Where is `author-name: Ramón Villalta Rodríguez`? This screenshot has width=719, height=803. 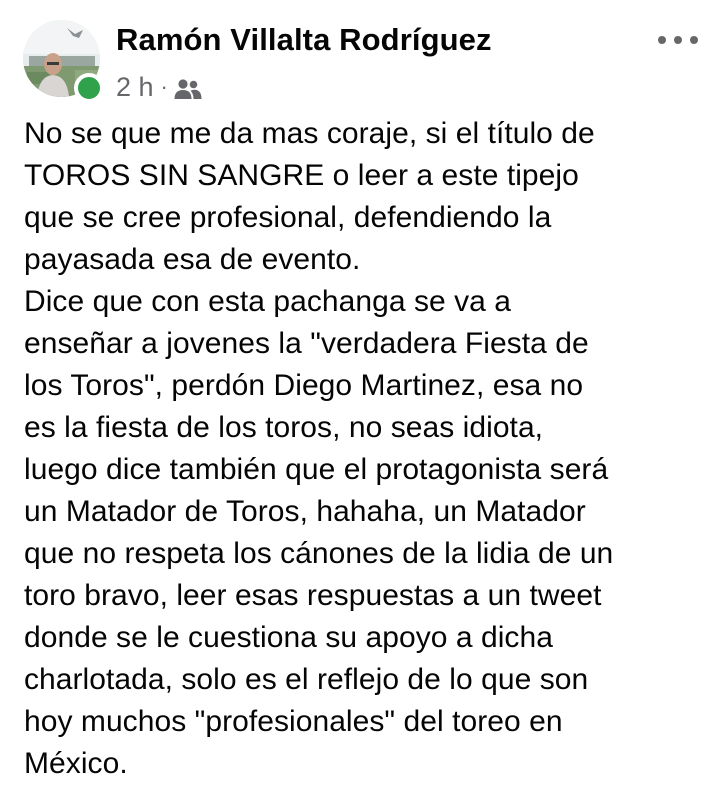 author-name: Ramón Villalta Rodríguez is located at coordinates (304, 40).